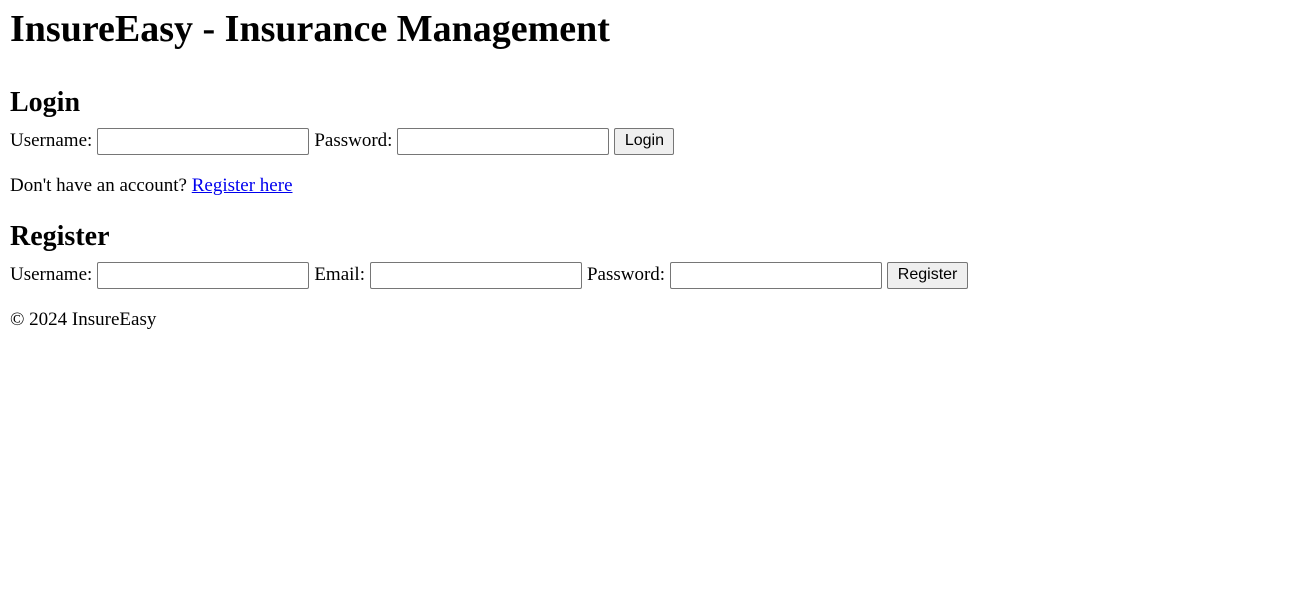 This screenshot has height=600, width=1312. What do you see at coordinates (626, 274) in the screenshot?
I see `register-password-label: Password:` at bounding box center [626, 274].